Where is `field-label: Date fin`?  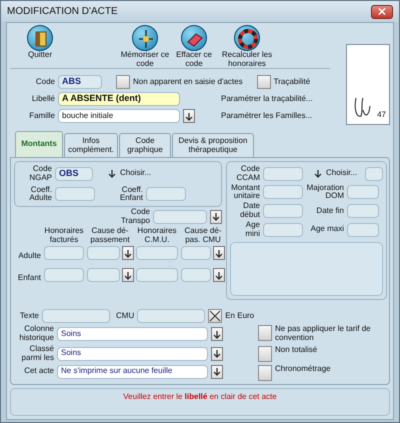
field-label: Date fin is located at coordinates (329, 211).